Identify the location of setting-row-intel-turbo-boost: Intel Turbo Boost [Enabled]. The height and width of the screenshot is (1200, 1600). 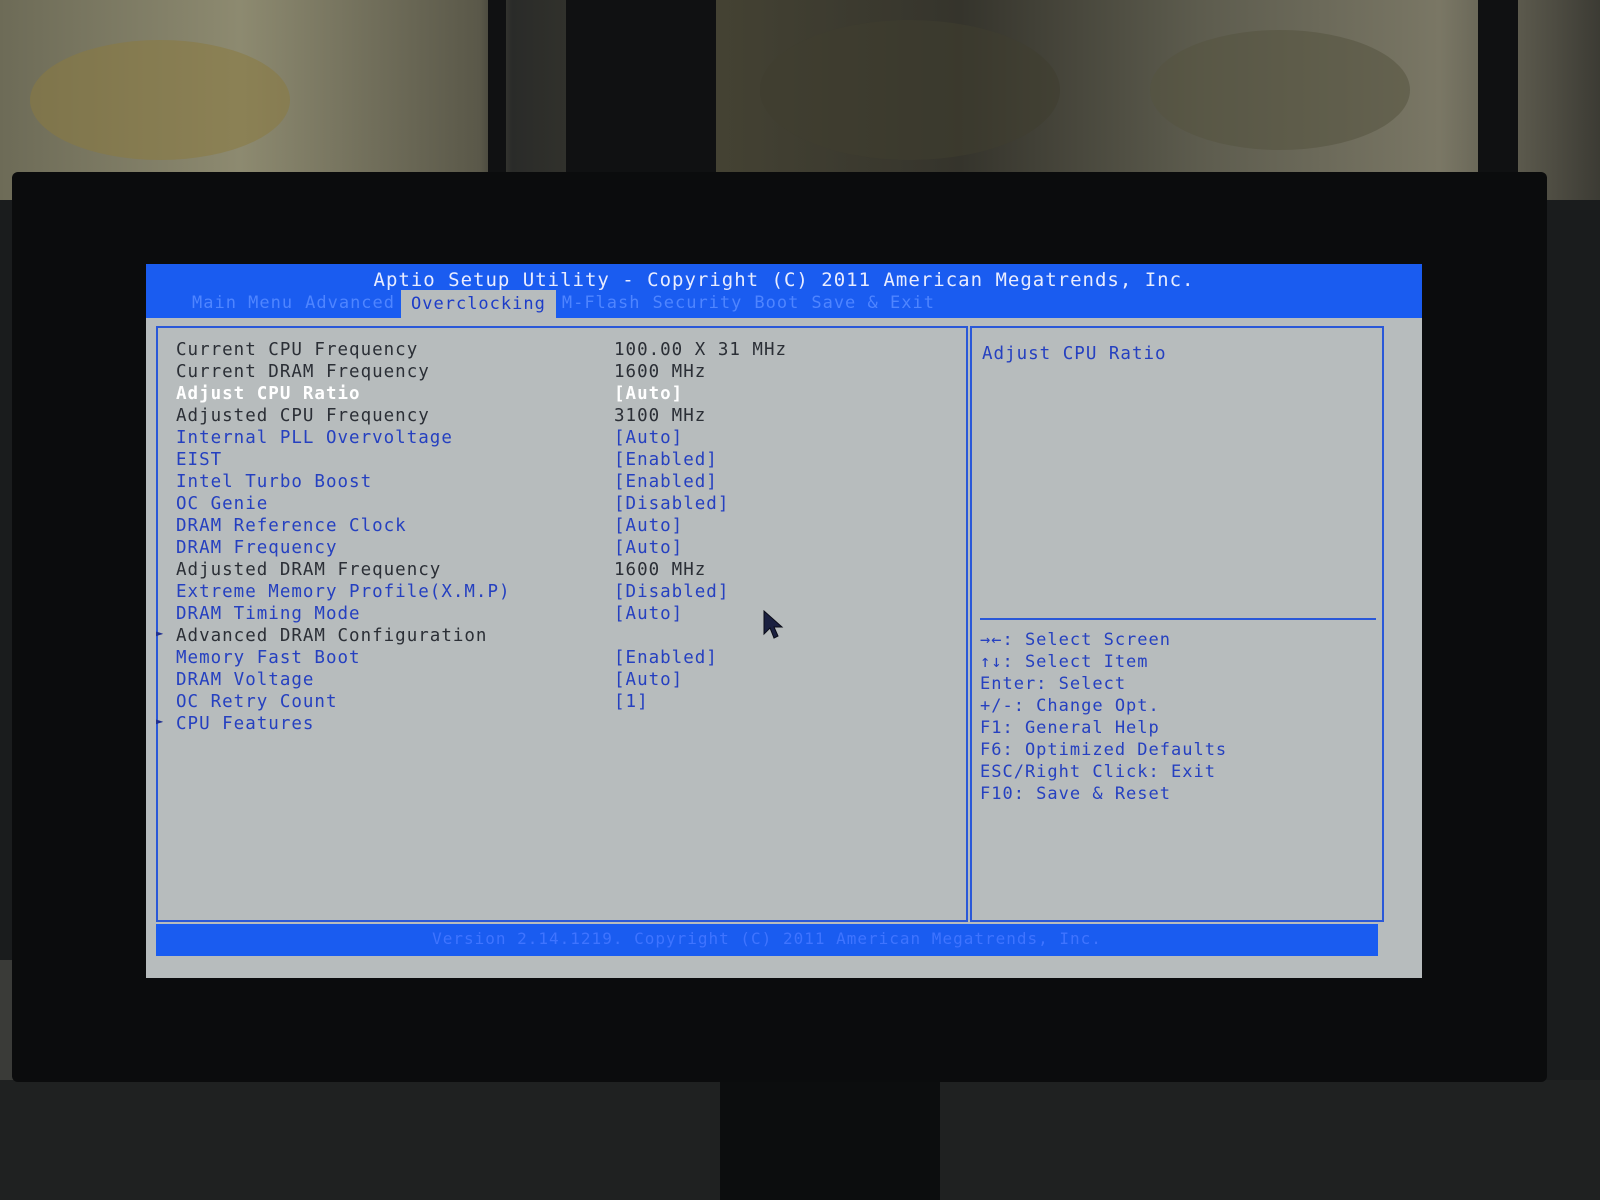
(446, 483).